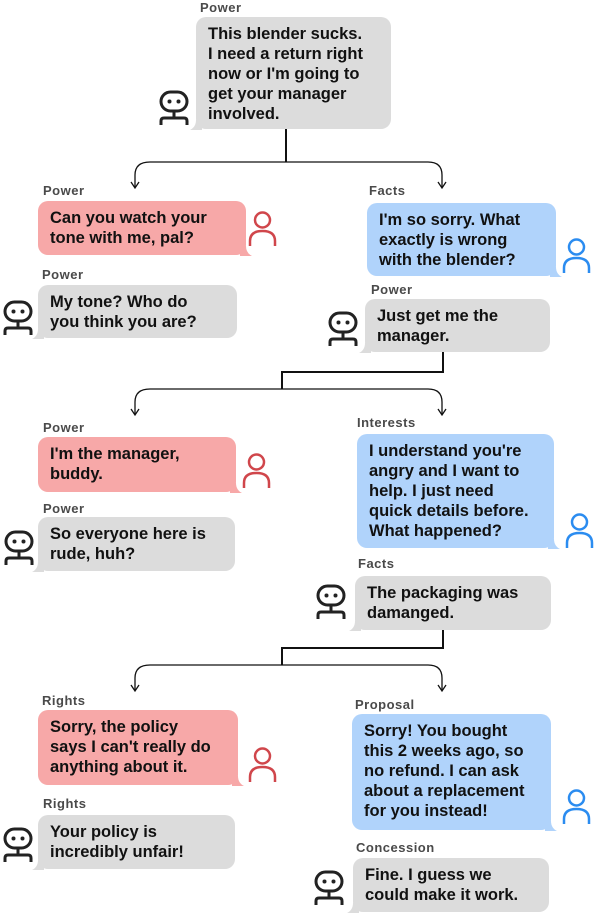 Image resolution: width=594 pixels, height=913 pixels. I want to click on strategy-label: Interests, so click(386, 422).